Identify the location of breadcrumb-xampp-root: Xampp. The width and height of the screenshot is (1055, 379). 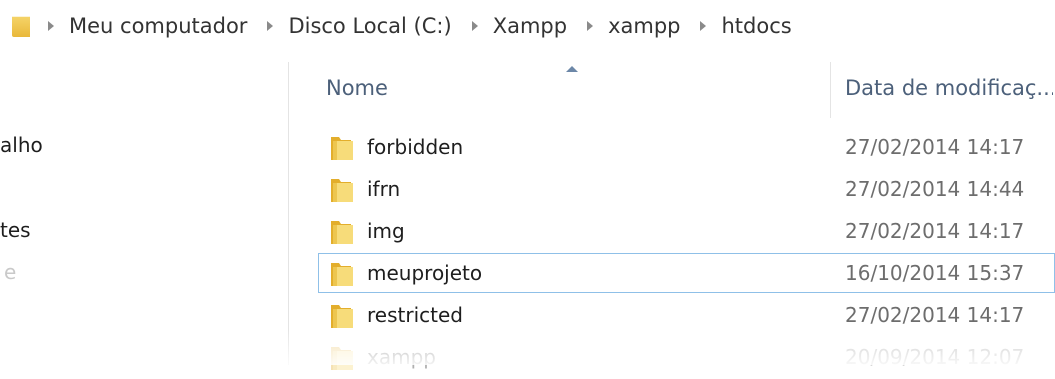
(530, 26).